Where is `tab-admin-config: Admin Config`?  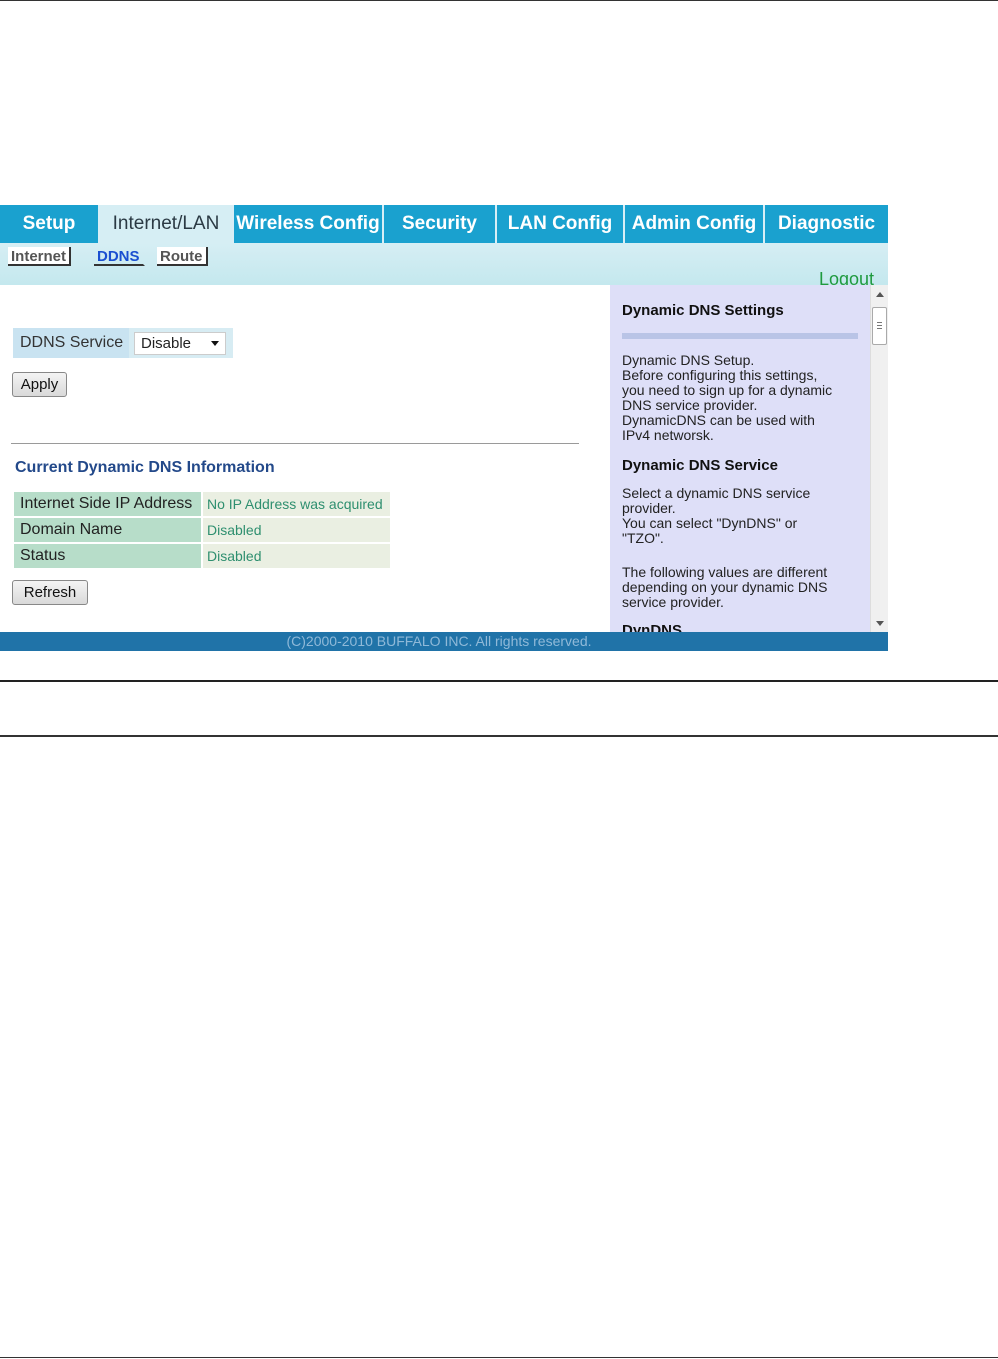 tab-admin-config: Admin Config is located at coordinates (695, 224).